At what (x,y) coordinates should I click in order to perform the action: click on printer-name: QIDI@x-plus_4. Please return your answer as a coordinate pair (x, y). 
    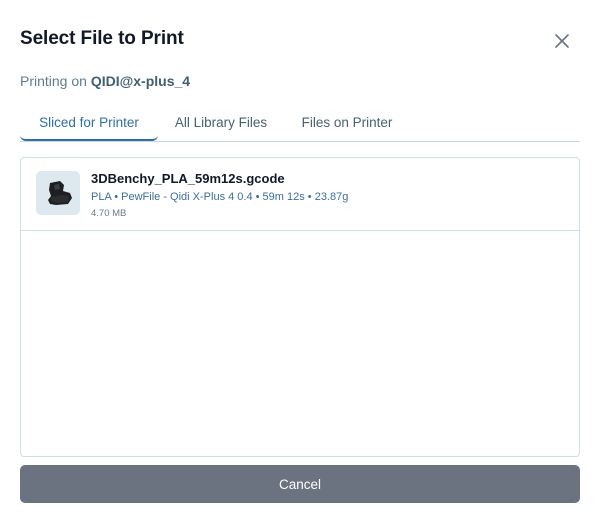
    Looking at the image, I should click on (140, 81).